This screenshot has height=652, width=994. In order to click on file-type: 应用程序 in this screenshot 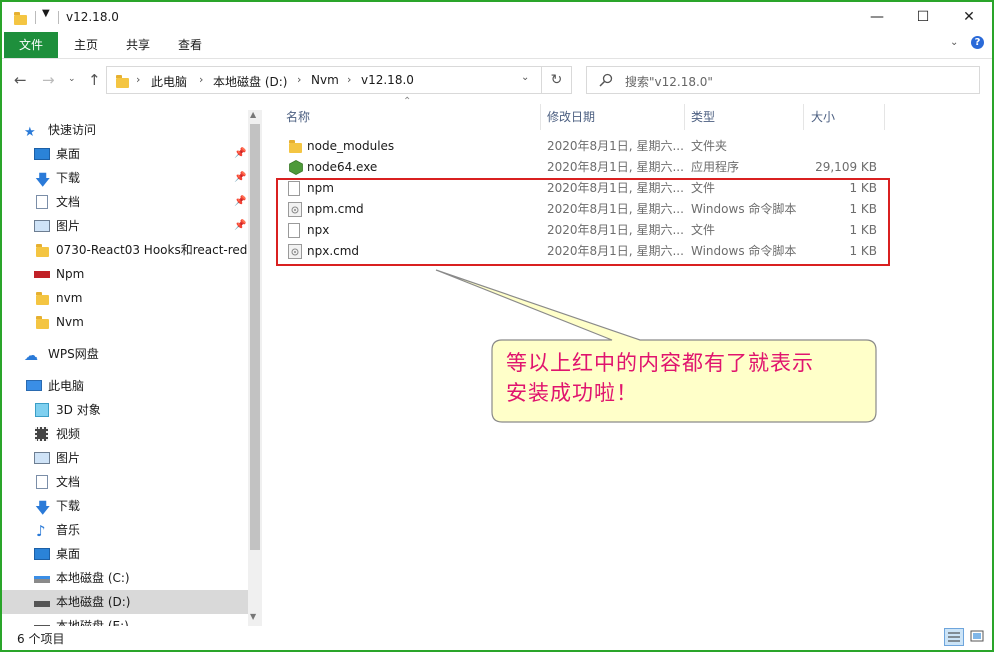, I will do `click(715, 167)`.